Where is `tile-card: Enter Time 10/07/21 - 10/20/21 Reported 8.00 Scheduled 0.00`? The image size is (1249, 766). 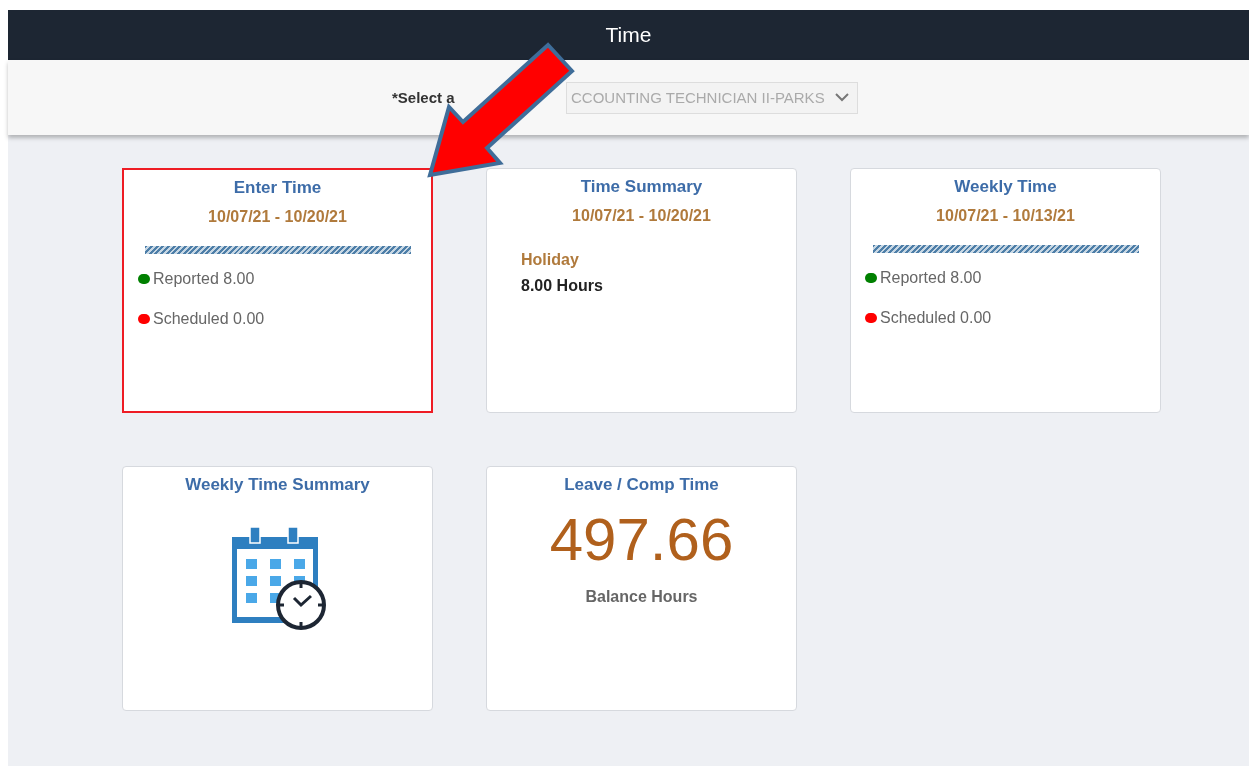 tile-card: Enter Time 10/07/21 - 10/20/21 Reported 8.00 Scheduled 0.00 is located at coordinates (277, 290).